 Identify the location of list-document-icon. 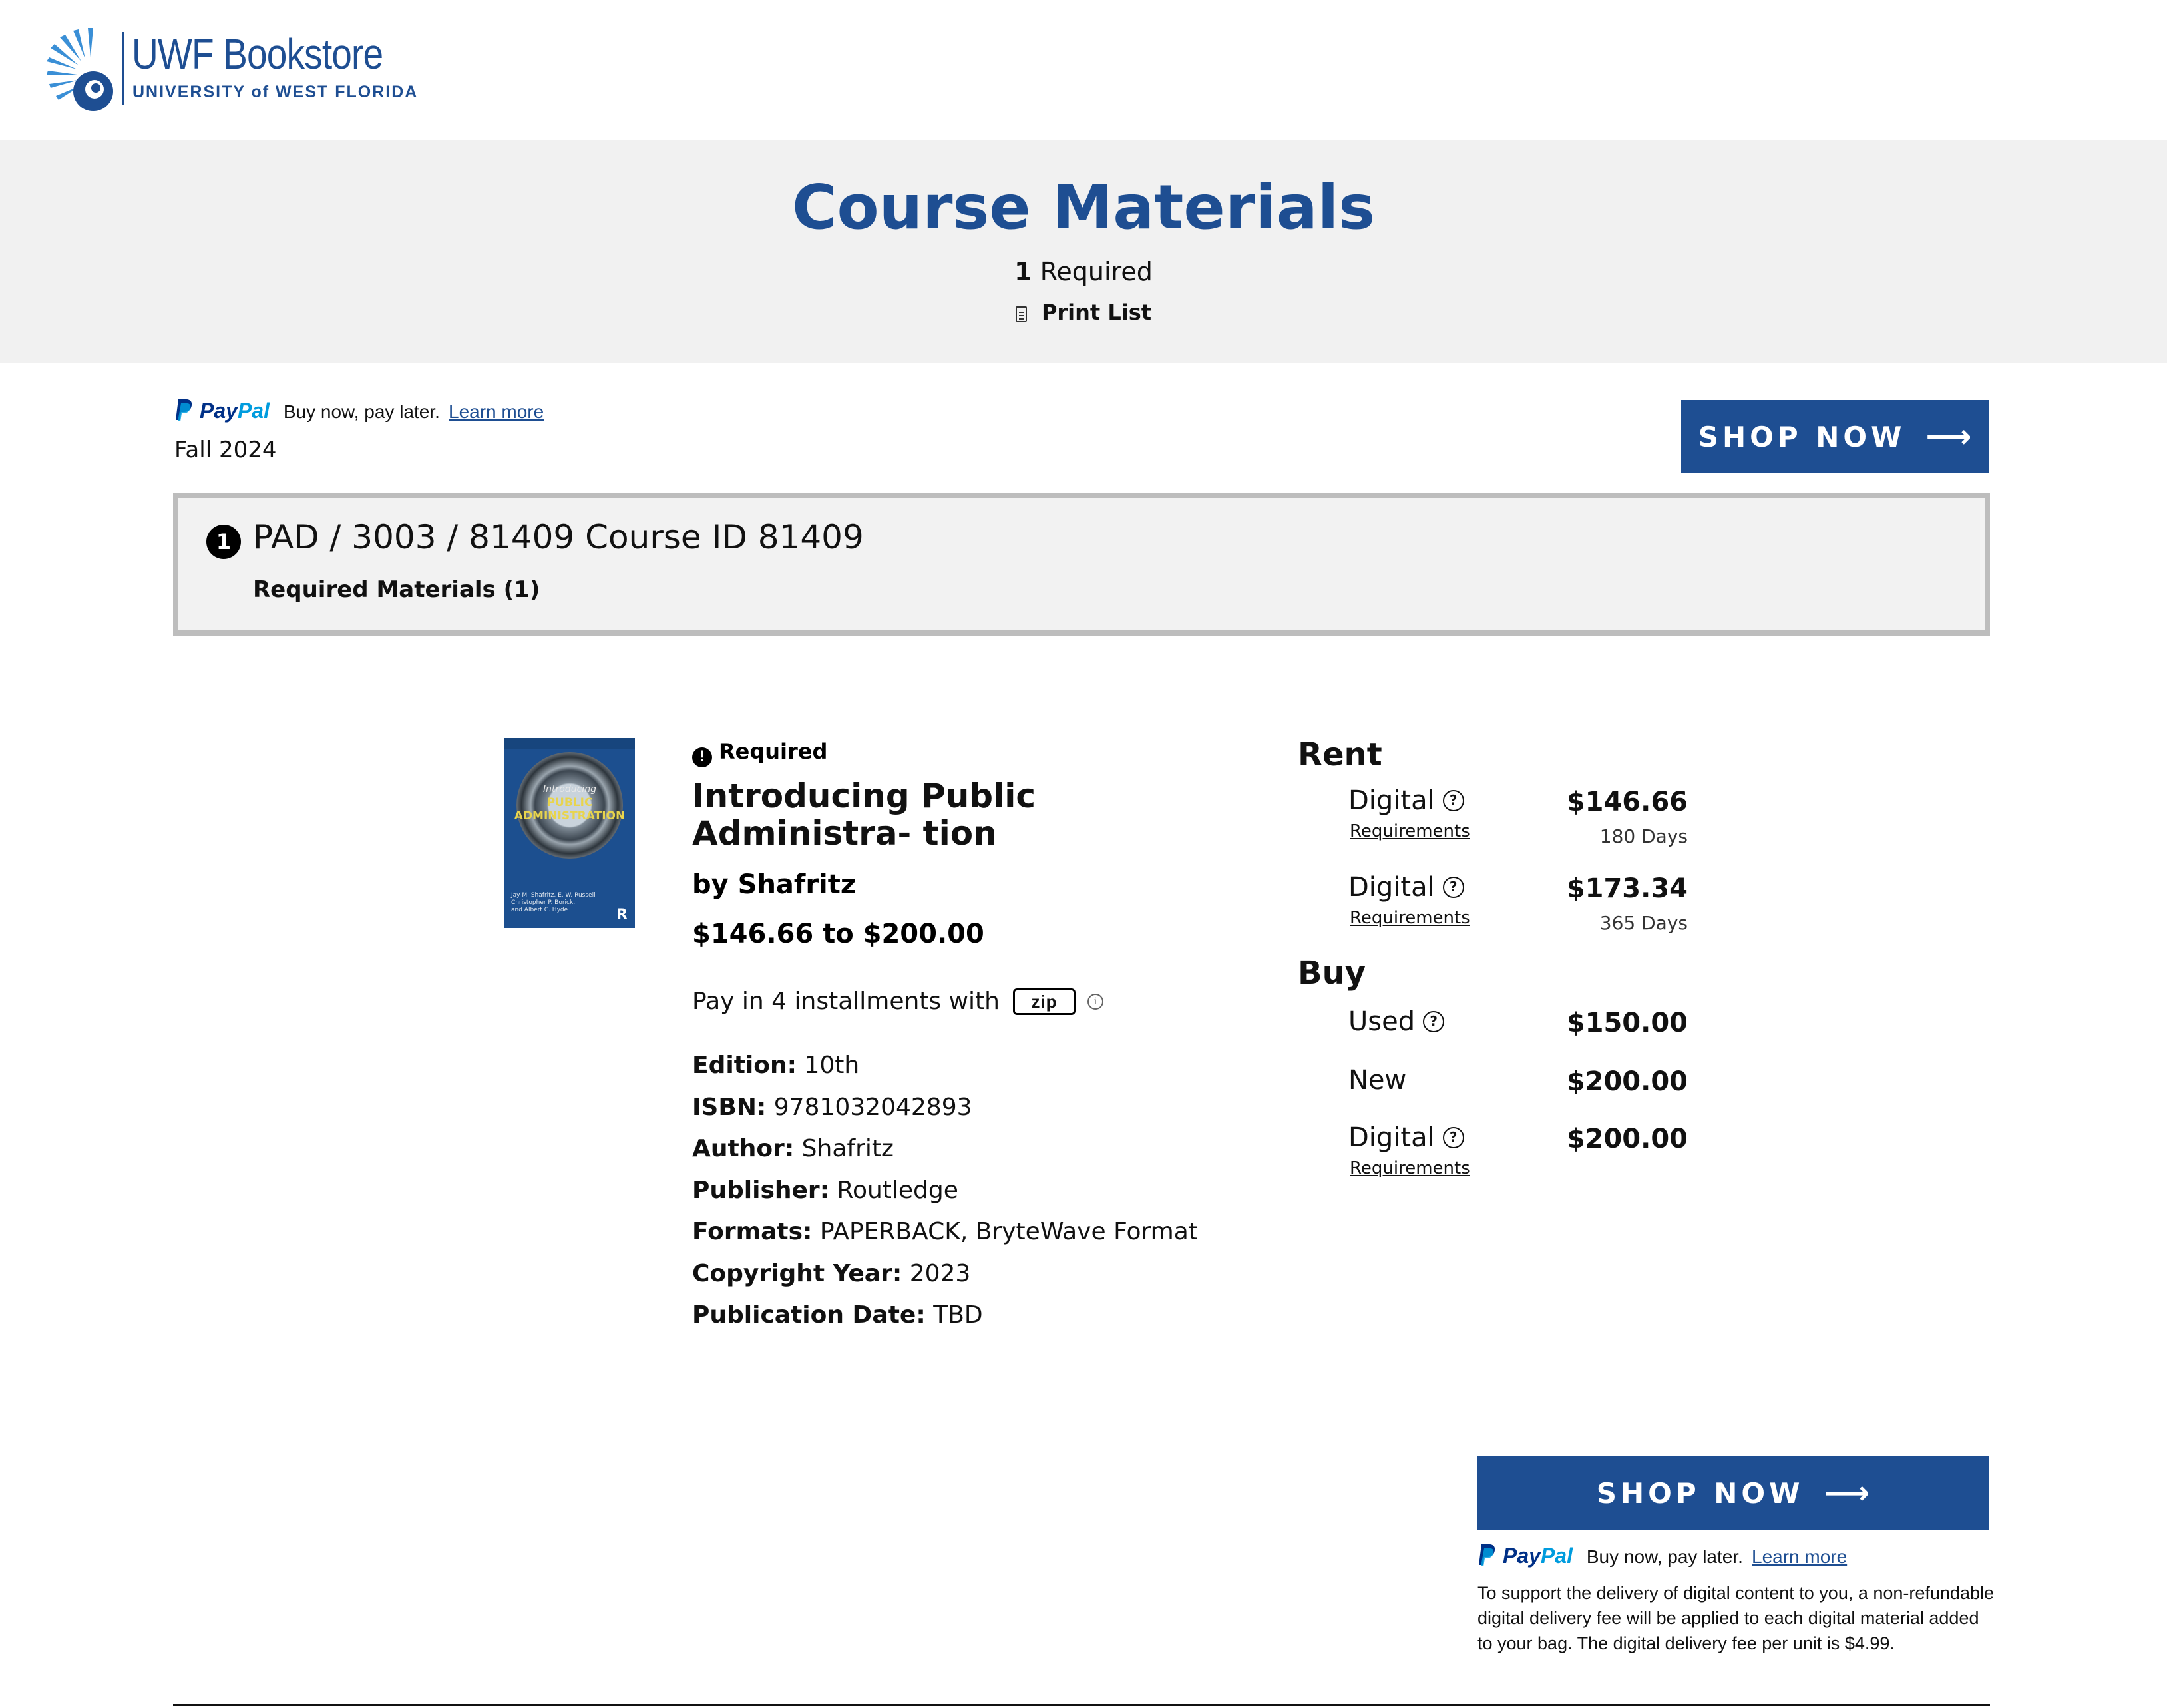
(1021, 314).